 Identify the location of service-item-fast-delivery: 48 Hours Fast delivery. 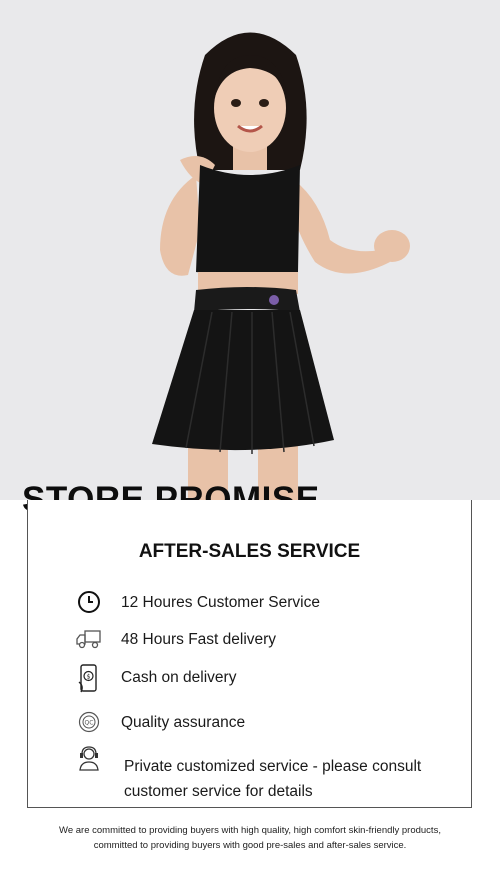
(249, 641).